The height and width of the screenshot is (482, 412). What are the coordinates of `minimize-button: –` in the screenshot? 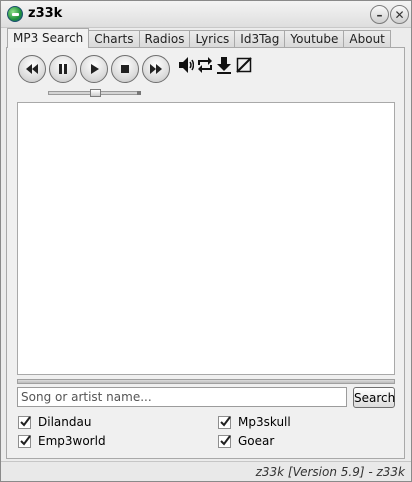 It's located at (379, 14).